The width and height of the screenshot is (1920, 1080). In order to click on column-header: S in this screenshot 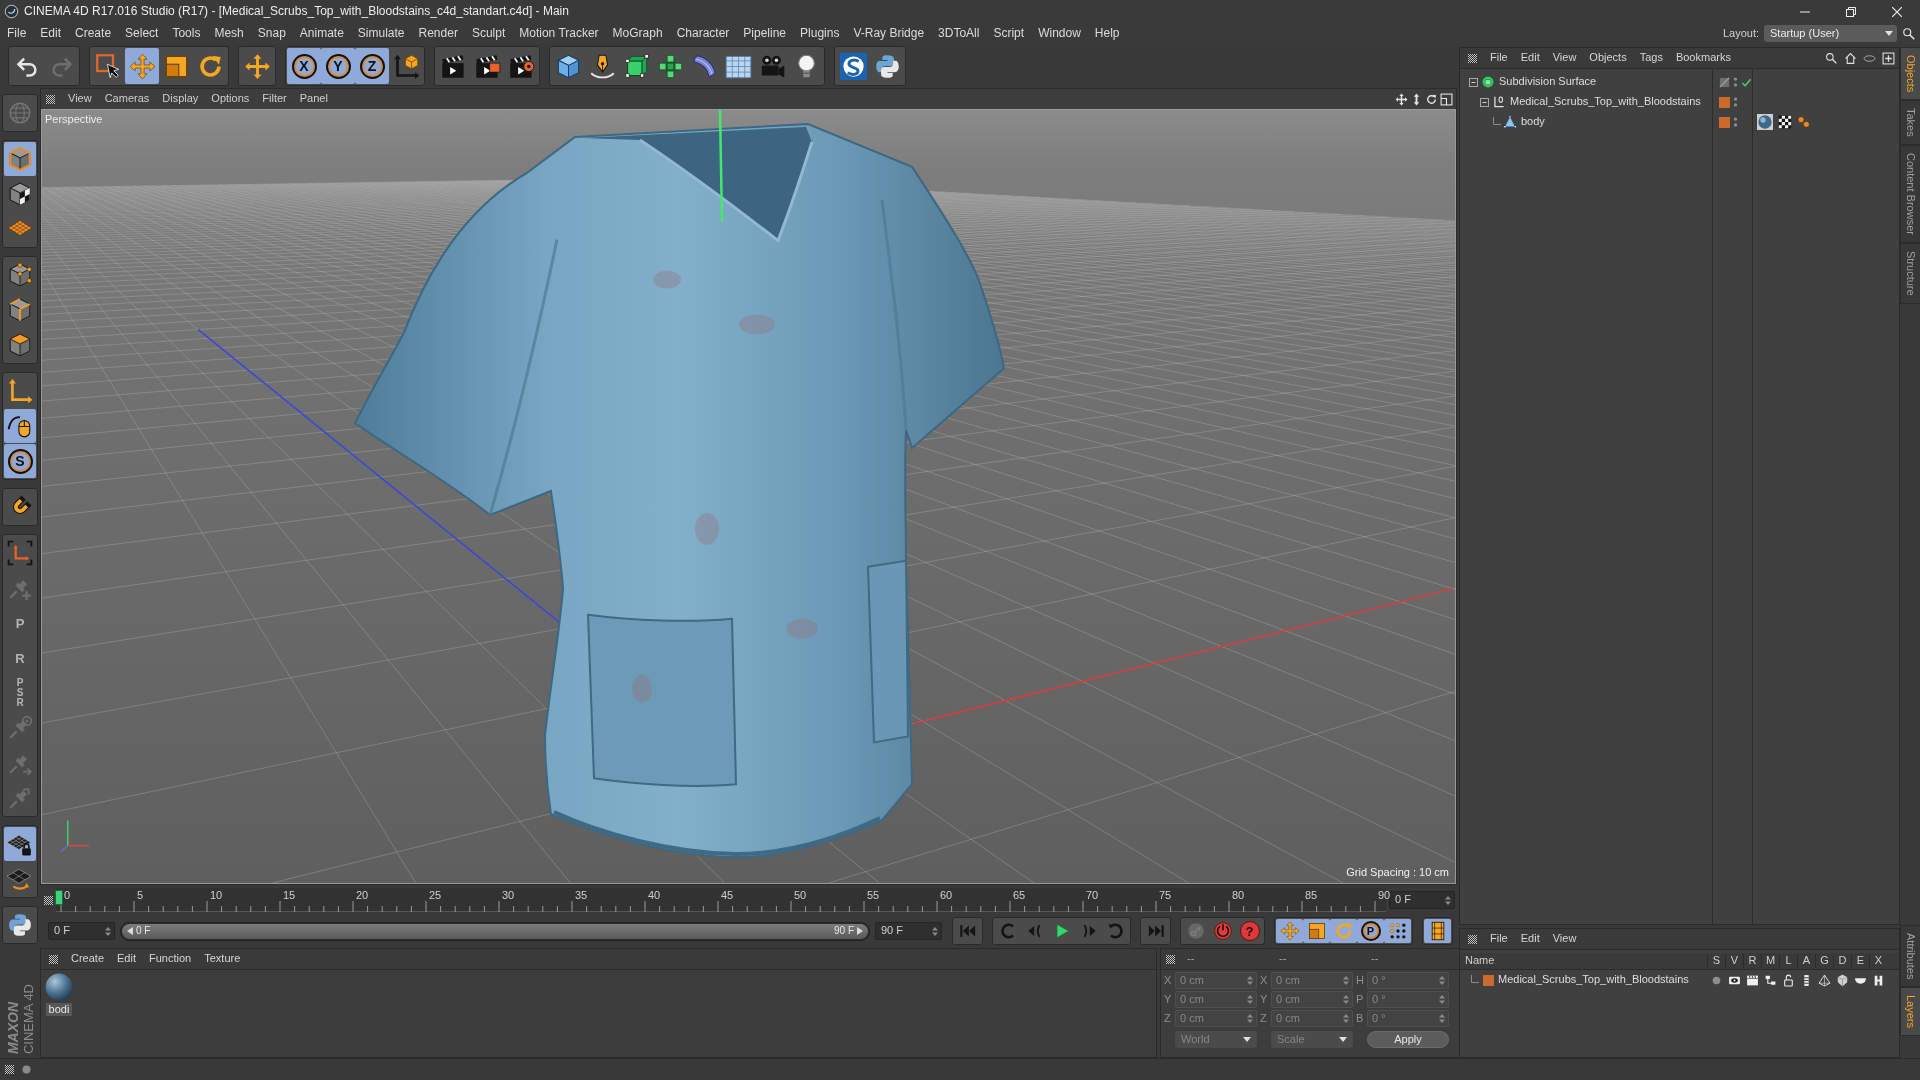, I will do `click(1716, 961)`.